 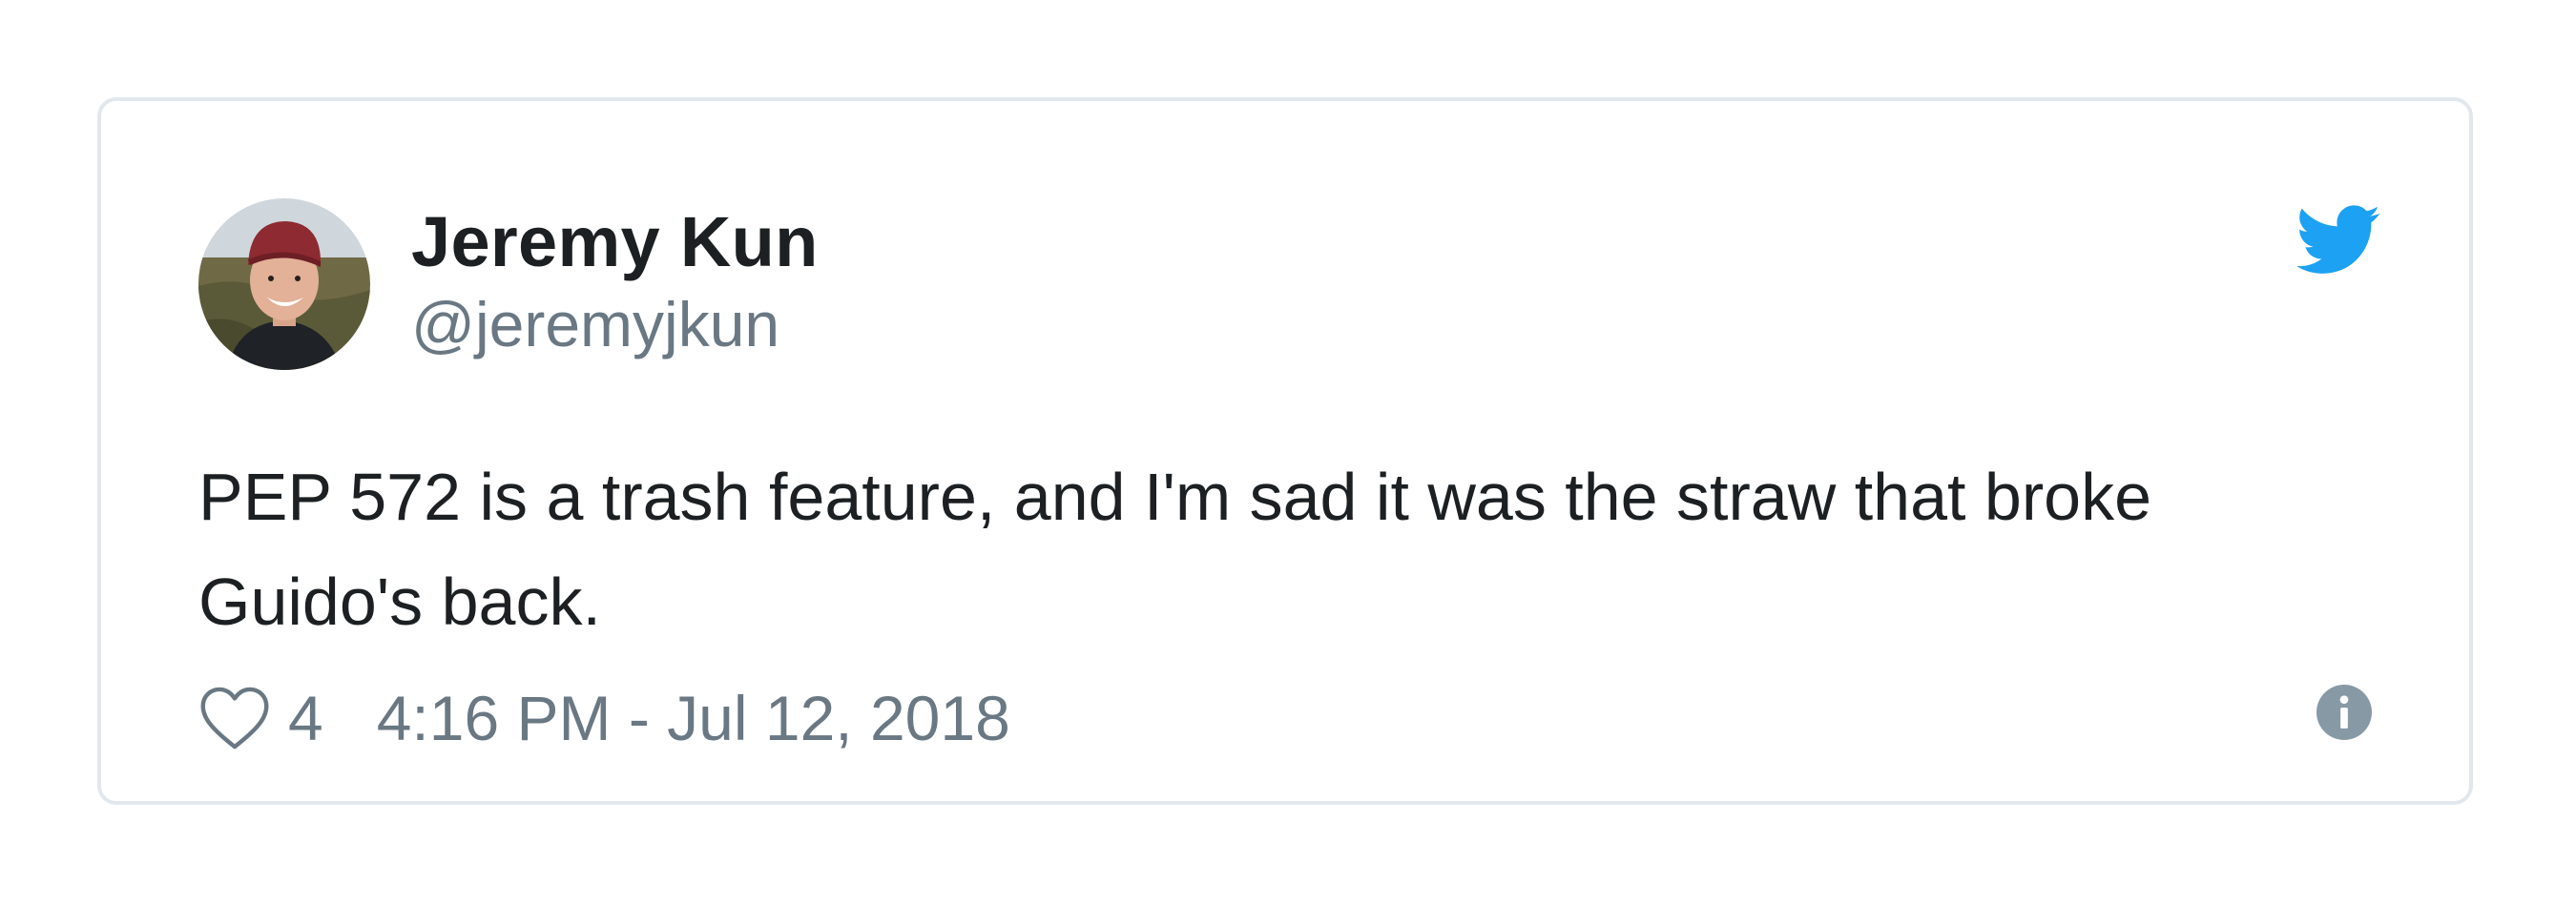 I want to click on avatar, so click(x=284, y=284).